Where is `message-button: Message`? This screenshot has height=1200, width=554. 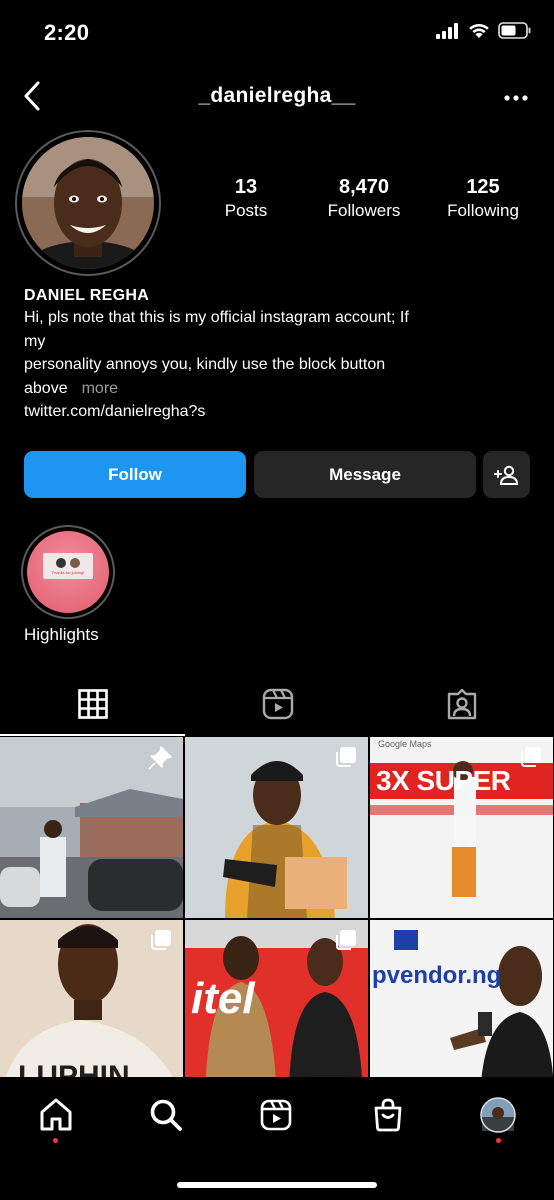
message-button: Message is located at coordinates (365, 474).